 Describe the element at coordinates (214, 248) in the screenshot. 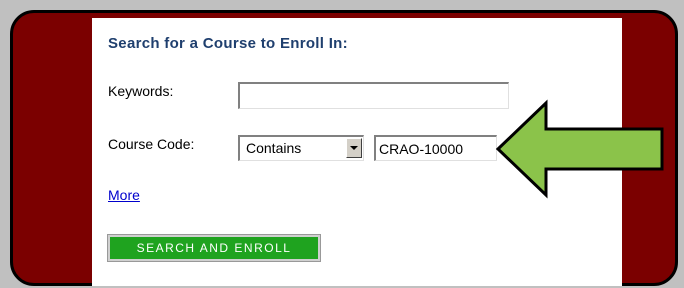

I see `search-and-enroll-button: SEARCH AND ENROLL` at that location.